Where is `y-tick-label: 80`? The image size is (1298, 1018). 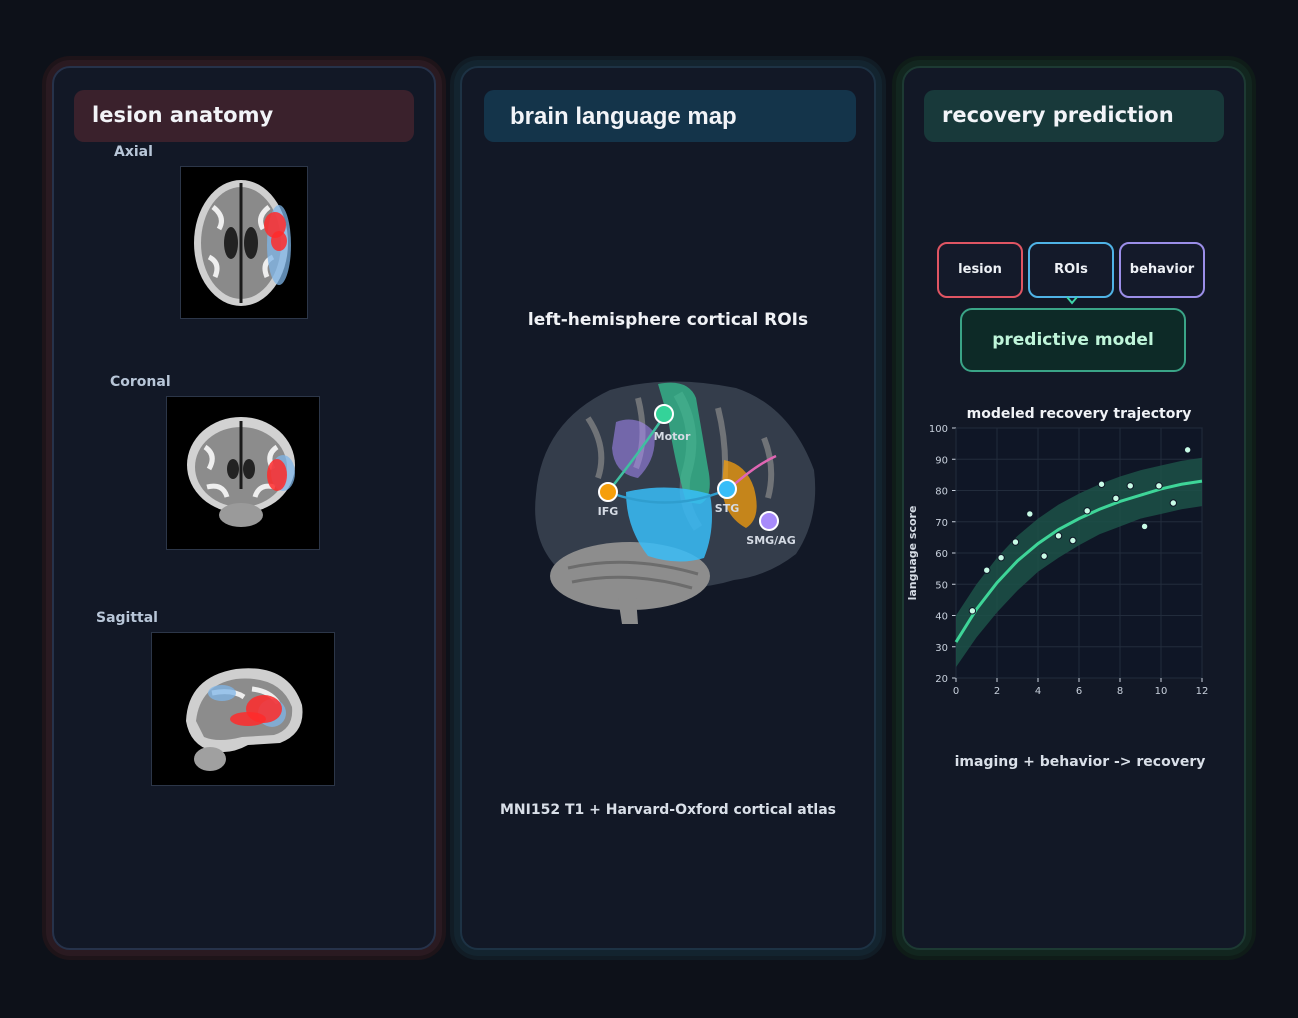
y-tick-label: 80 is located at coordinates (941, 492).